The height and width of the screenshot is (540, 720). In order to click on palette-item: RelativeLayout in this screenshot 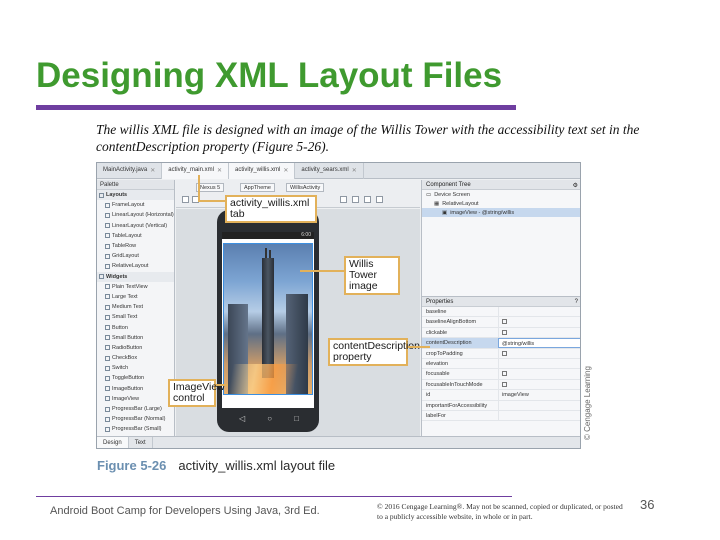, I will do `click(135, 266)`.